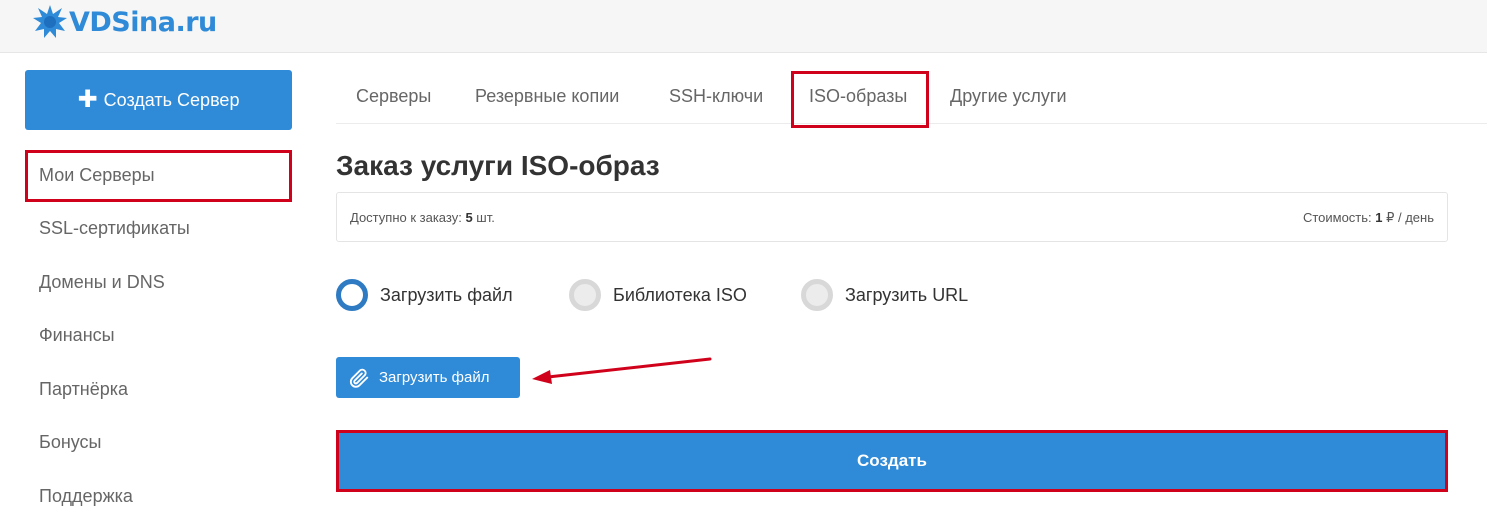 The width and height of the screenshot is (1487, 530). I want to click on radio-upload-url: Загрузить URL, so click(884, 295).